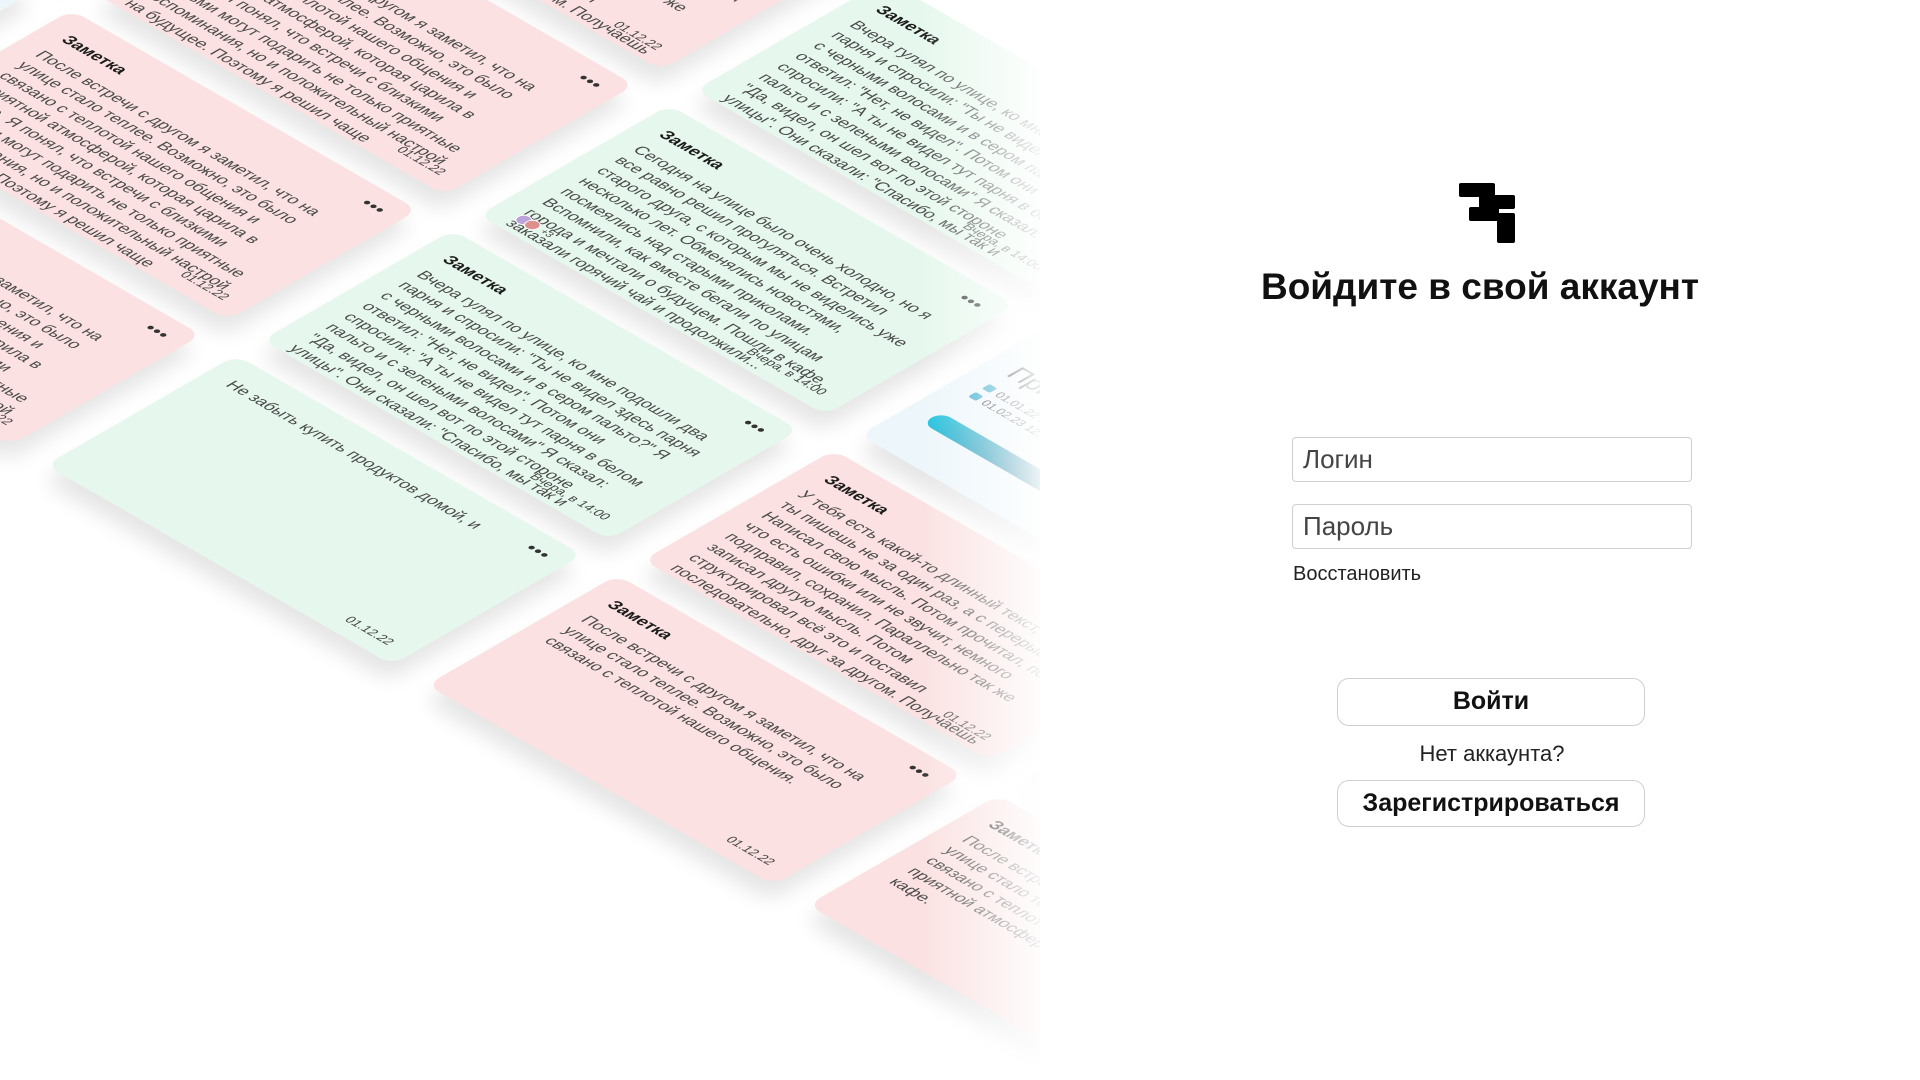  I want to click on register-button: Зарегистрироваться, so click(1491, 803).